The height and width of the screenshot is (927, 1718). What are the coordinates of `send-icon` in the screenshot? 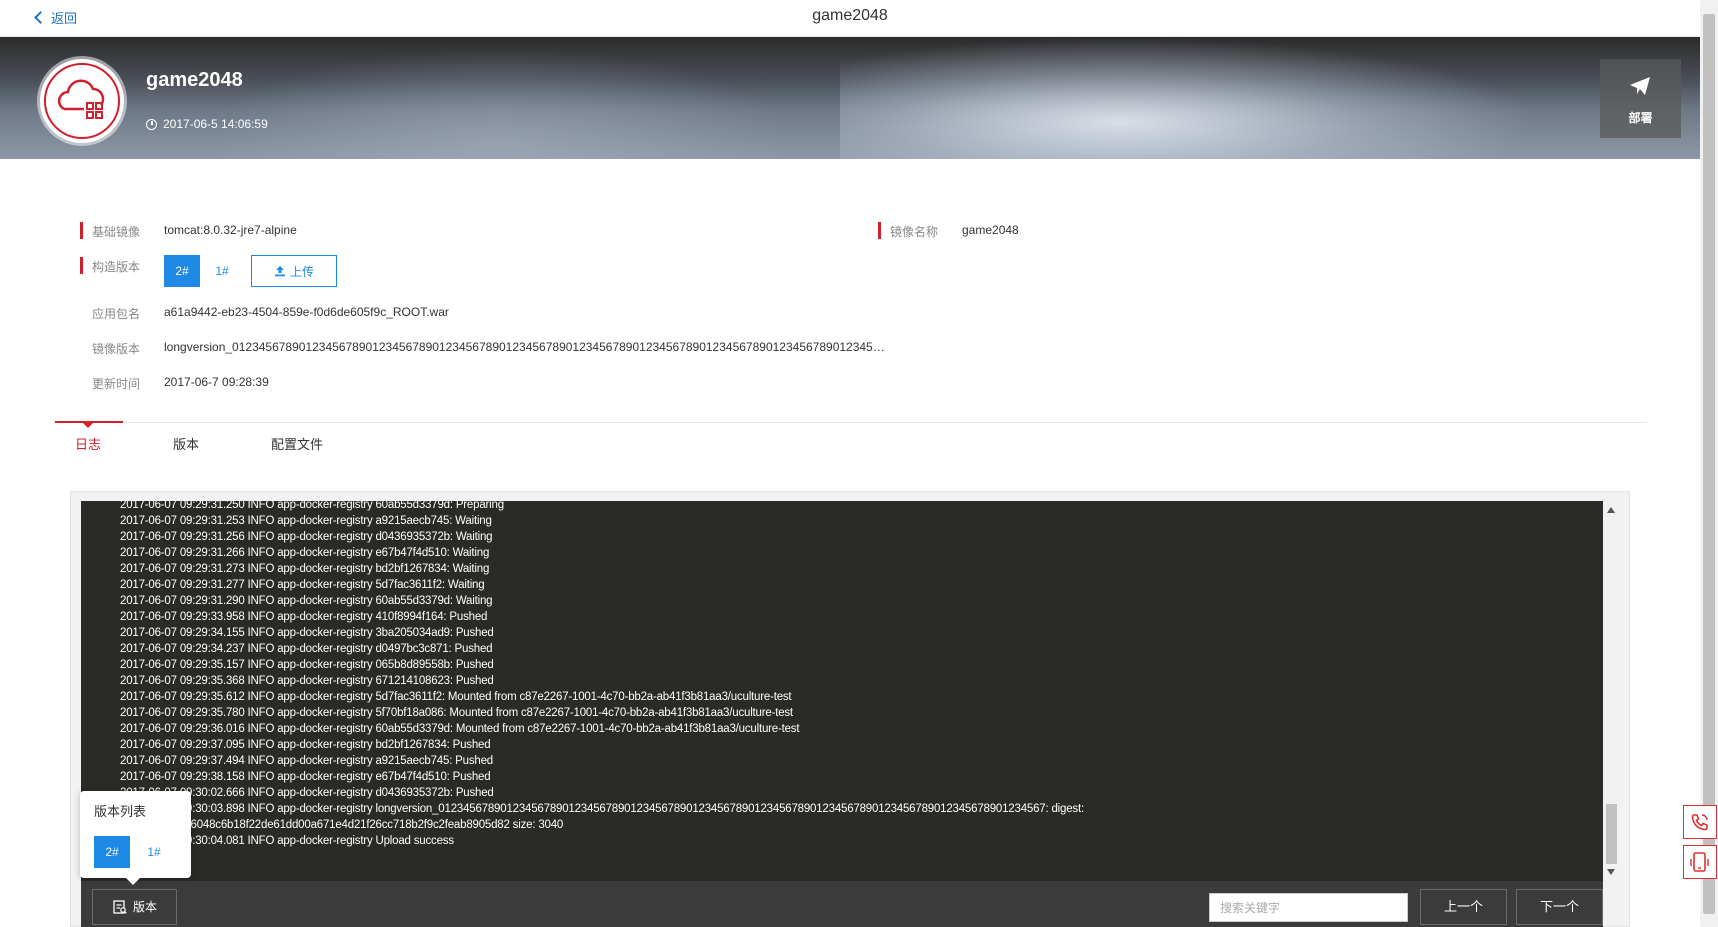 It's located at (1640, 86).